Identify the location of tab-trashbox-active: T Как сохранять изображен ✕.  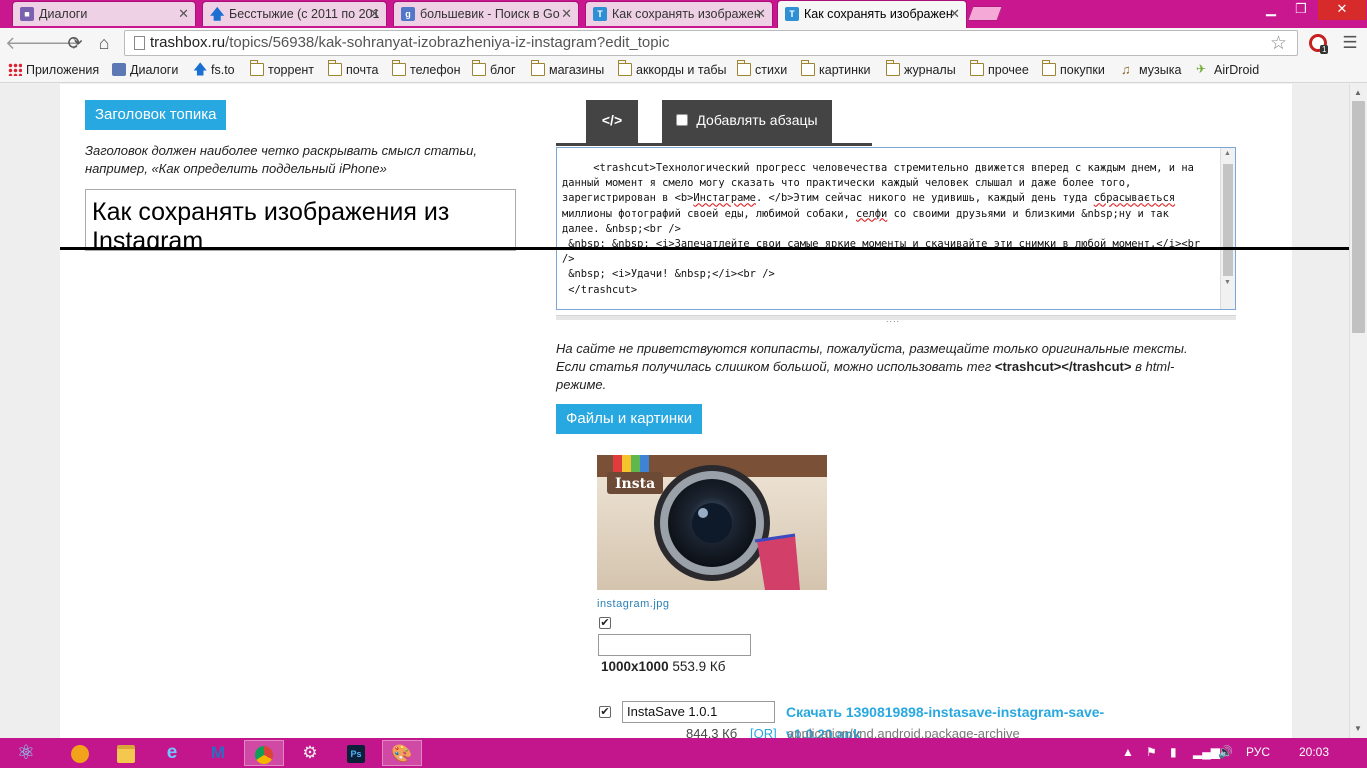
(872, 14).